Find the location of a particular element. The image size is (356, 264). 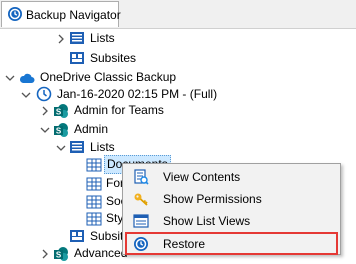

tab-title: Backup Navigator is located at coordinates (73, 15).